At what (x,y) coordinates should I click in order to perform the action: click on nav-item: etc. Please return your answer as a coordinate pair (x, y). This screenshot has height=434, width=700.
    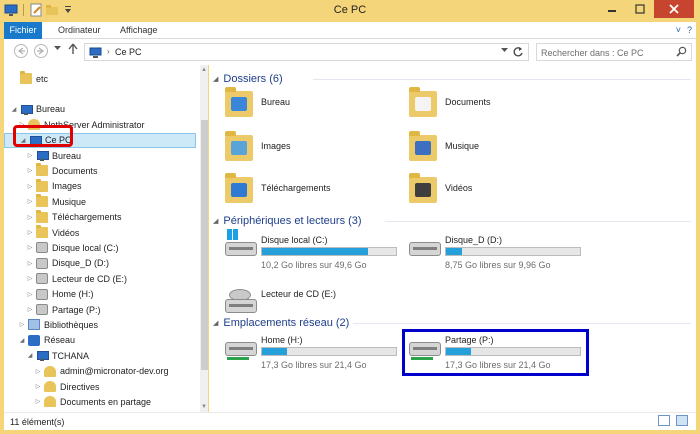
    Looking at the image, I should click on (100, 78).